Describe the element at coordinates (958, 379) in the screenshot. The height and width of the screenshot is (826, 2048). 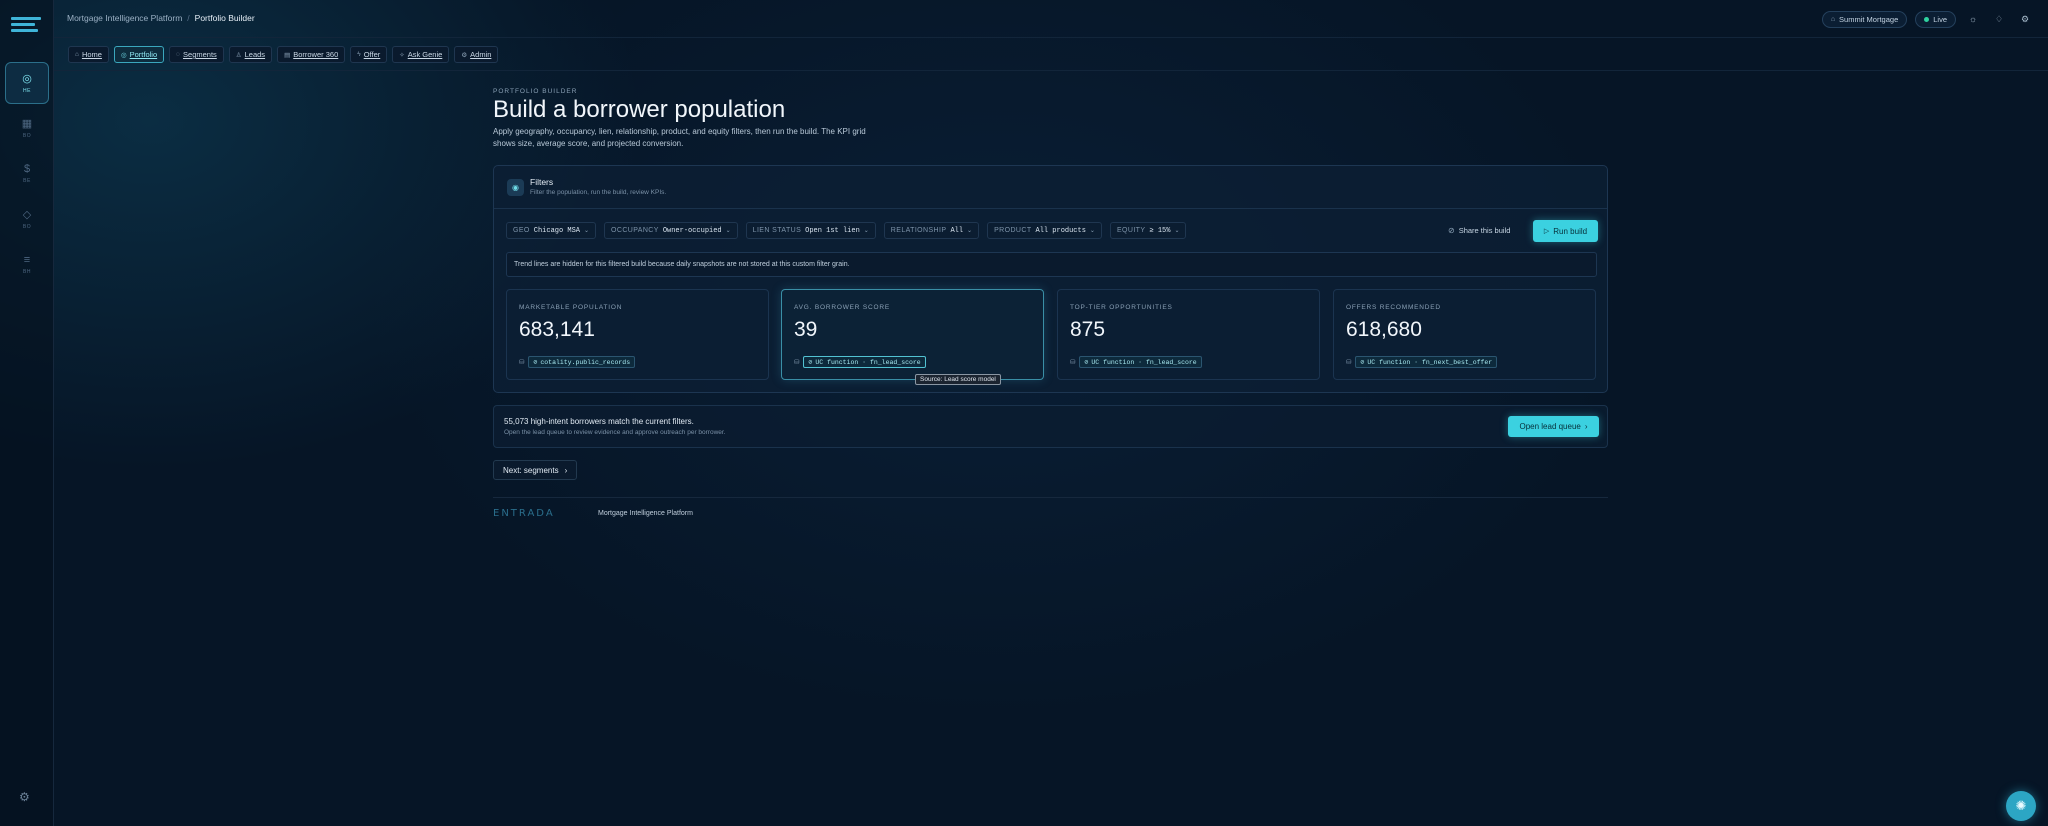
I see `source-tooltip: Source: Lead score model` at that location.